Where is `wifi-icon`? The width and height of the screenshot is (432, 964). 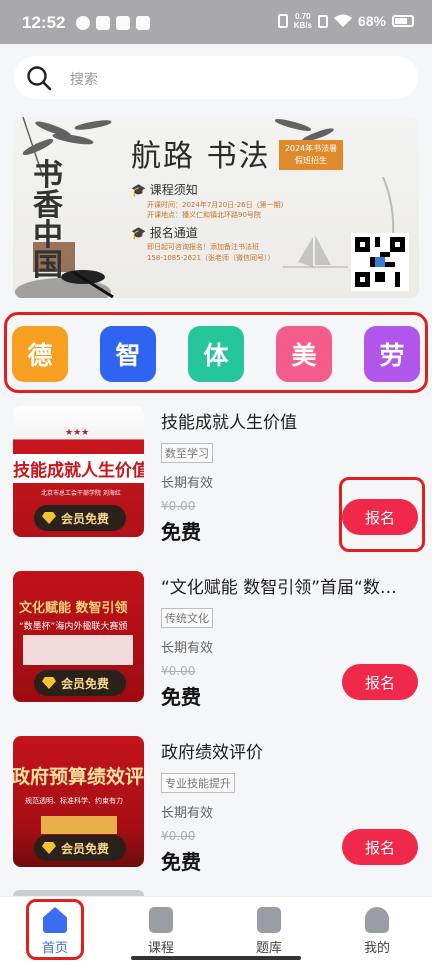
wifi-icon is located at coordinates (342, 20).